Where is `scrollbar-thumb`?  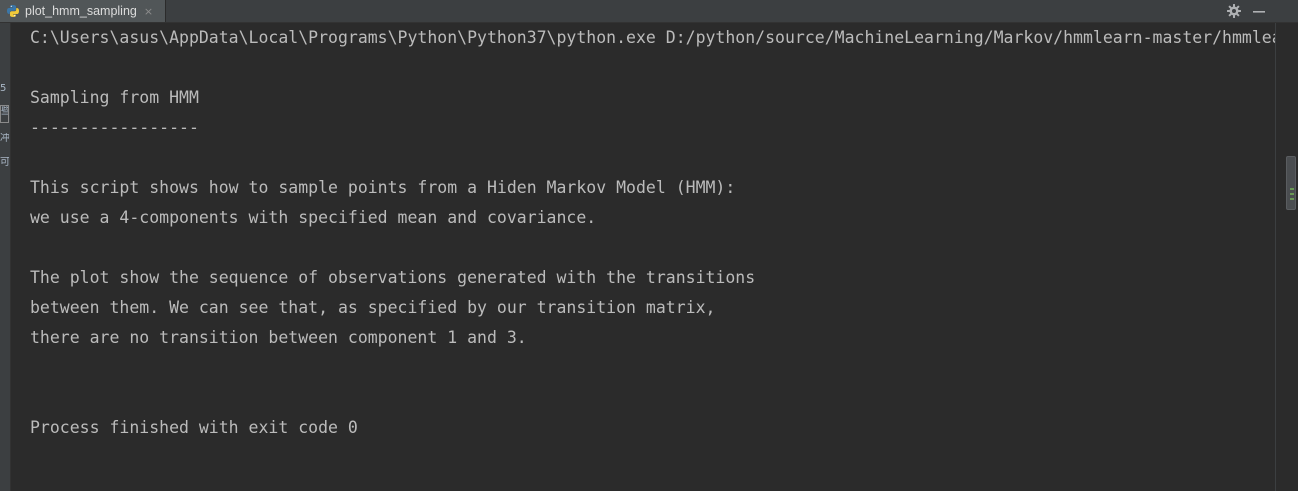
scrollbar-thumb is located at coordinates (1291, 183).